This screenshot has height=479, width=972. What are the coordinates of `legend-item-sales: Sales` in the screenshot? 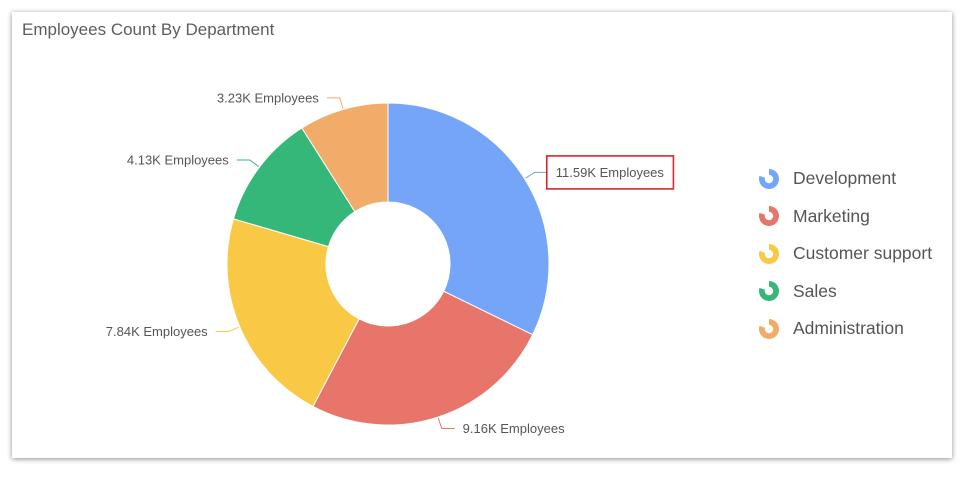 It's located at (858, 292).